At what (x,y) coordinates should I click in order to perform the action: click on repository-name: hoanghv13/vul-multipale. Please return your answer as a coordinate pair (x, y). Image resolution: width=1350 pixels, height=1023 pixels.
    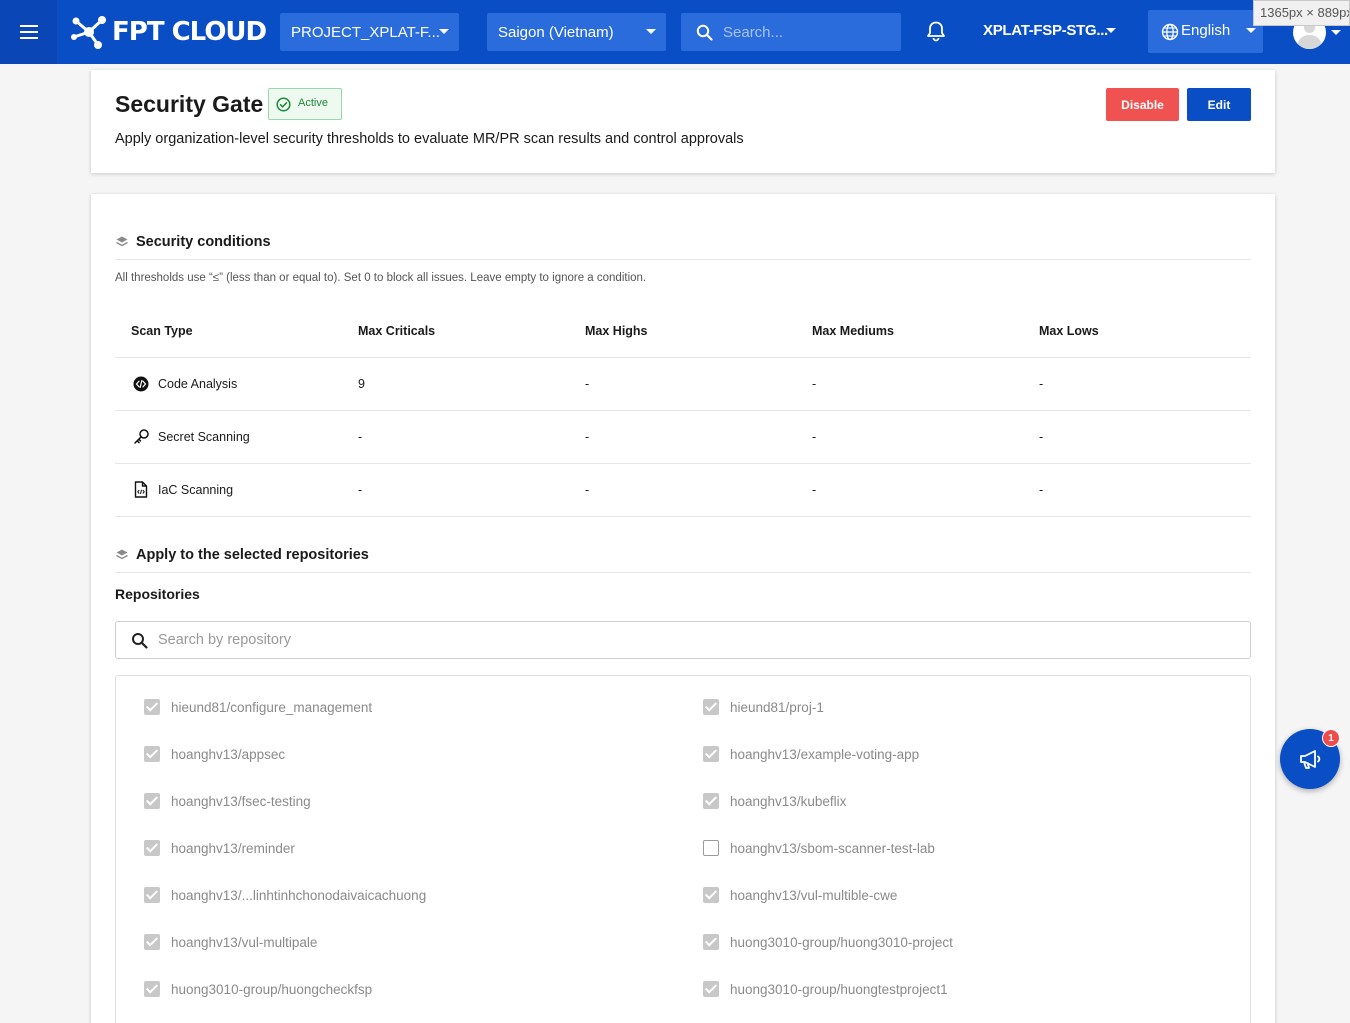
    Looking at the image, I should click on (244, 942).